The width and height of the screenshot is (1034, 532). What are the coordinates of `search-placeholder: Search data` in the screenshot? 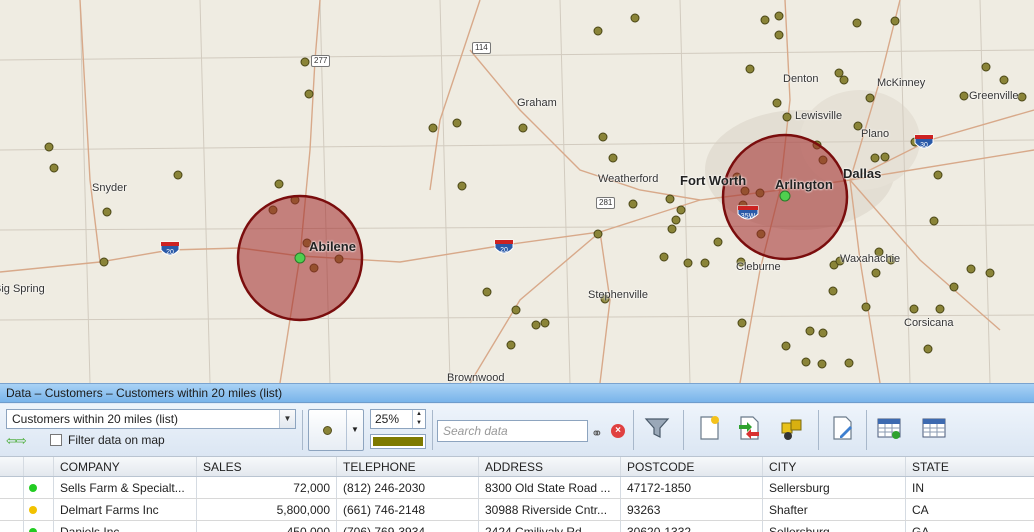 It's located at (475, 431).